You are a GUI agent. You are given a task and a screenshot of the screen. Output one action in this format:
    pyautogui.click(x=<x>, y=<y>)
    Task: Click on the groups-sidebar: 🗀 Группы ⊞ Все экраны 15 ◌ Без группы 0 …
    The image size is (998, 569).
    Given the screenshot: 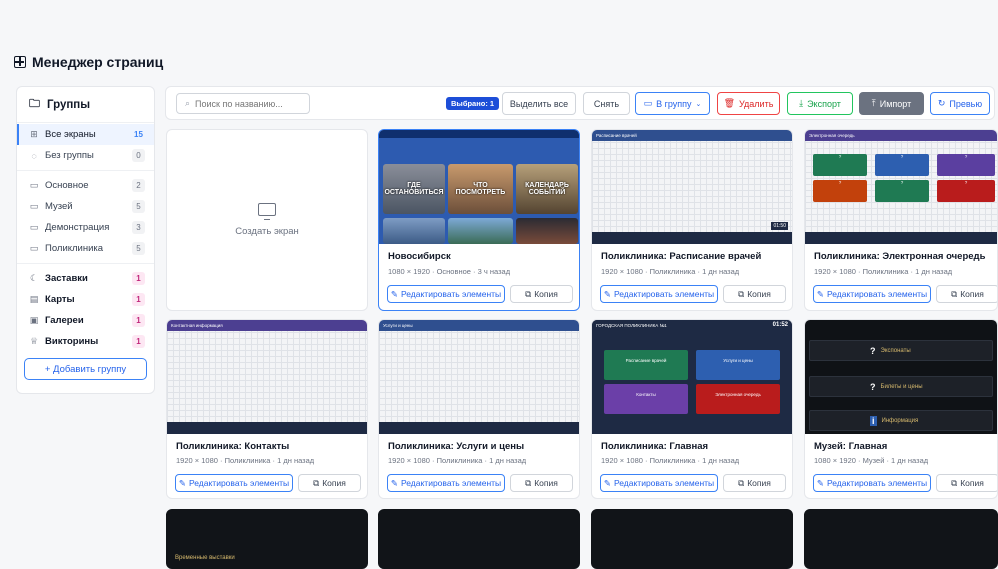 What is the action you would take?
    pyautogui.click(x=85, y=240)
    